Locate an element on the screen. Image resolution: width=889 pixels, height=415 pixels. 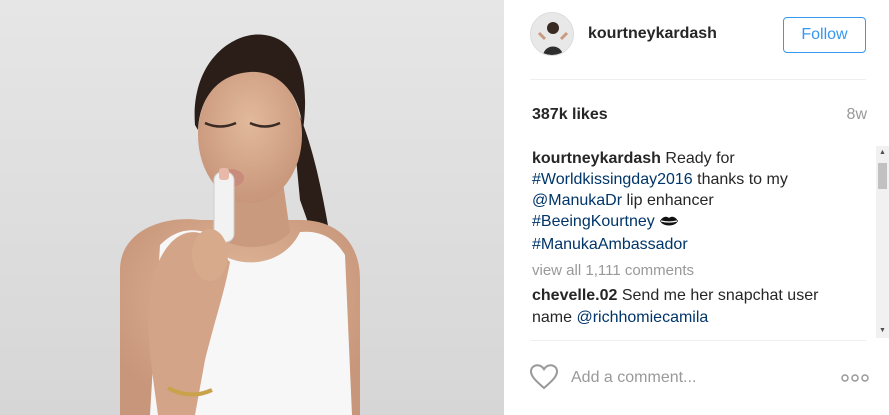
follow-button: Follow is located at coordinates (824, 35).